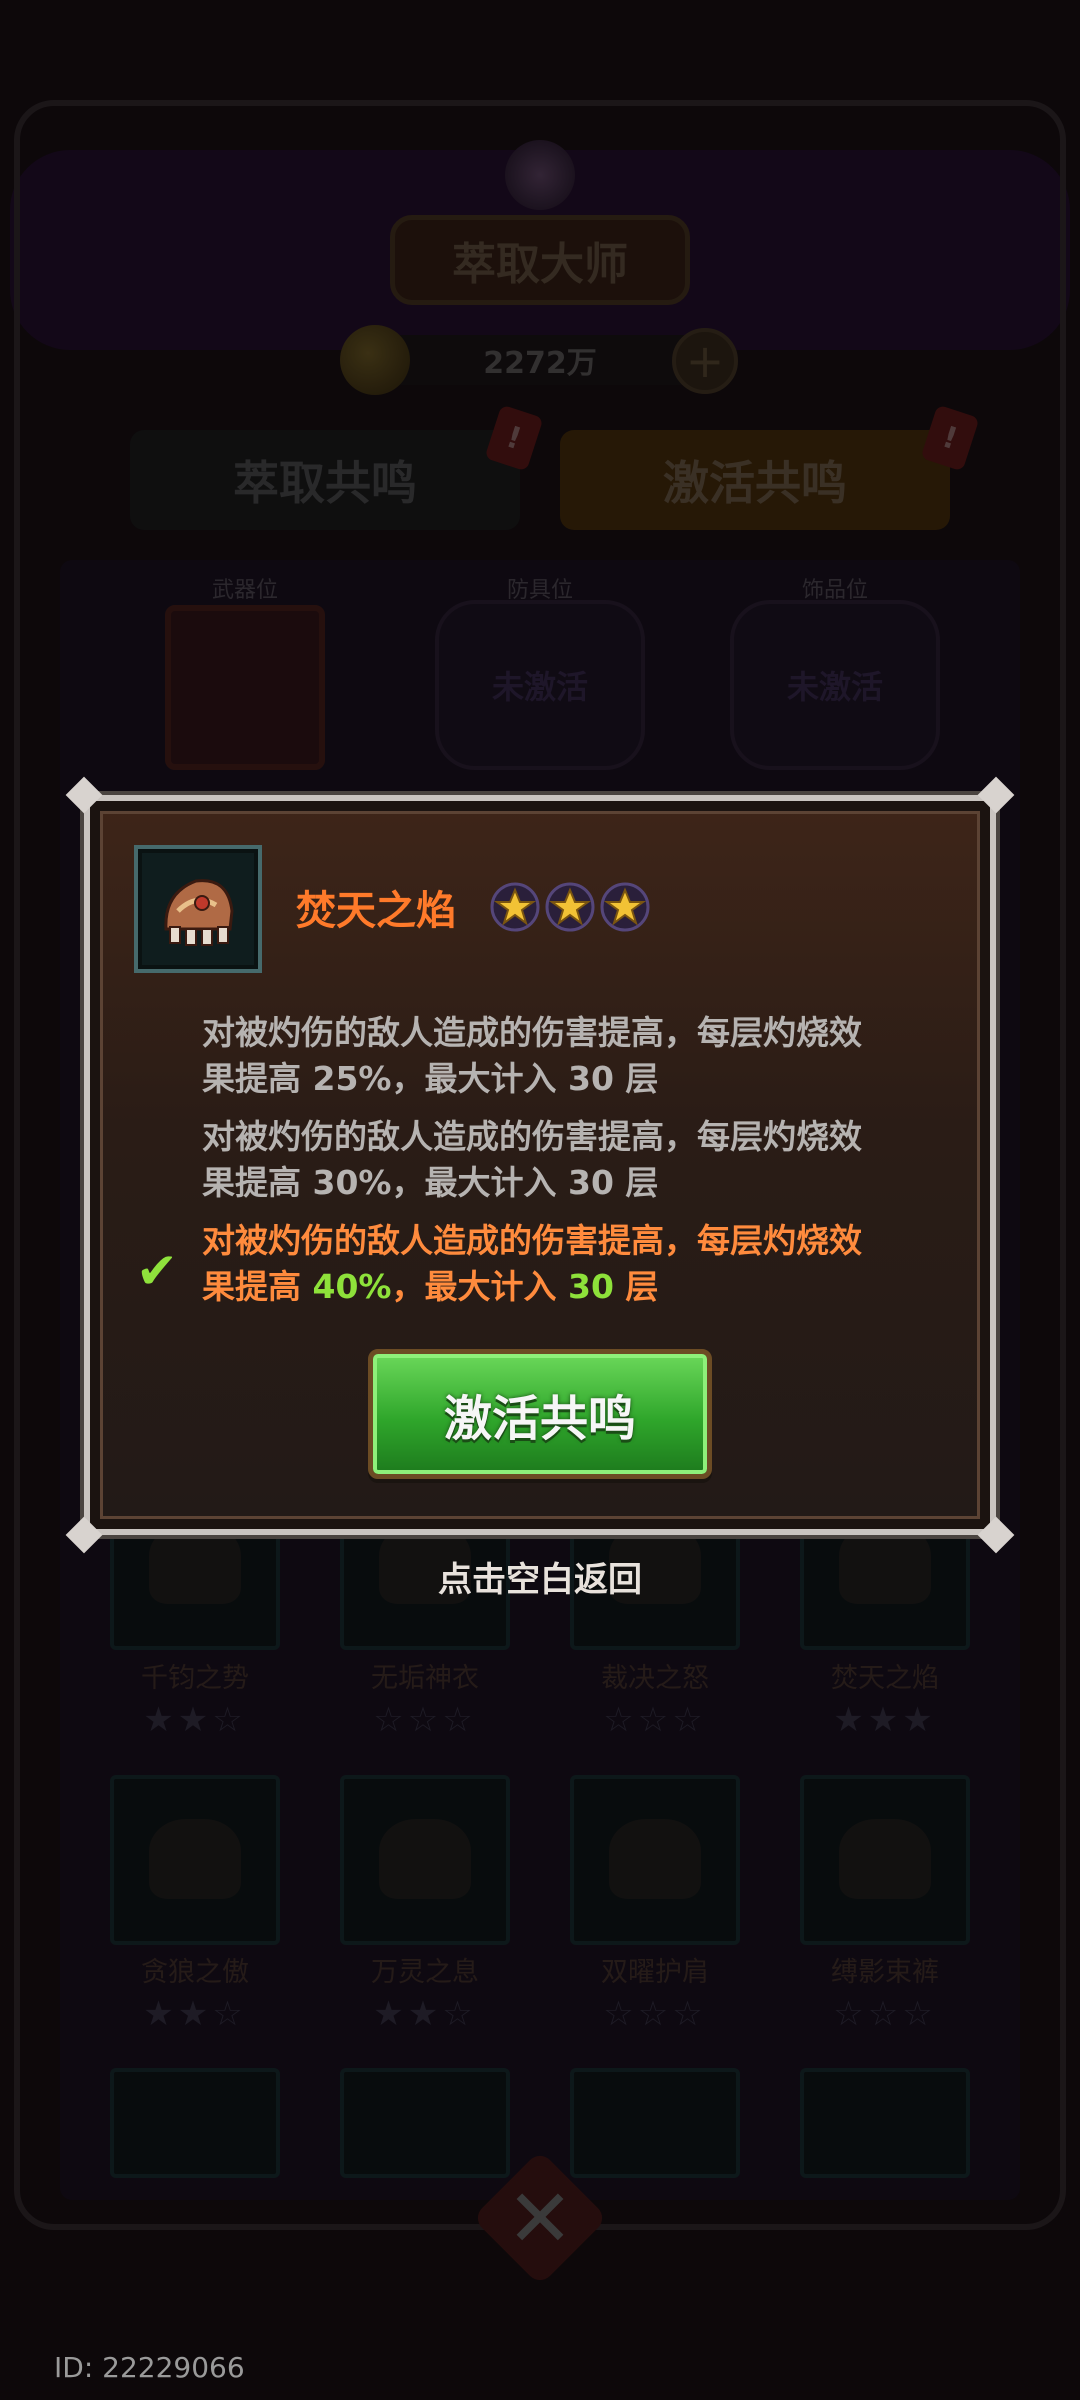  I want to click on tier-text: 果提高 25%，最大计入 30 层, so click(430, 1078).